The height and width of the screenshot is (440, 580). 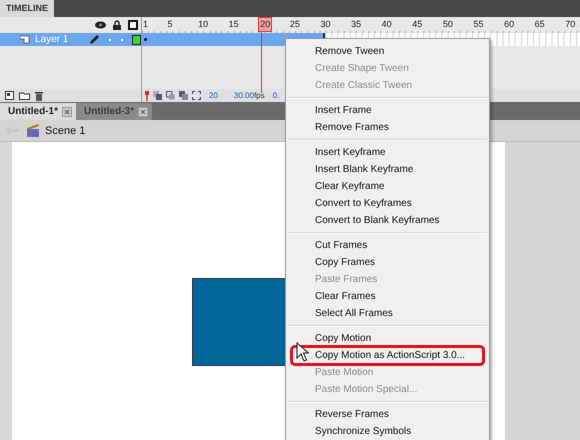 I want to click on menu-item: Insert Keyframe, so click(x=400, y=152).